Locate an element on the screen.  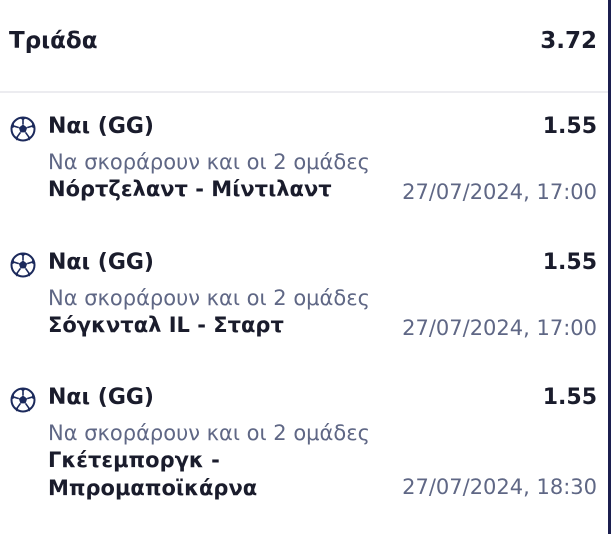
bet-type-title: Τριάδα is located at coordinates (53, 41).